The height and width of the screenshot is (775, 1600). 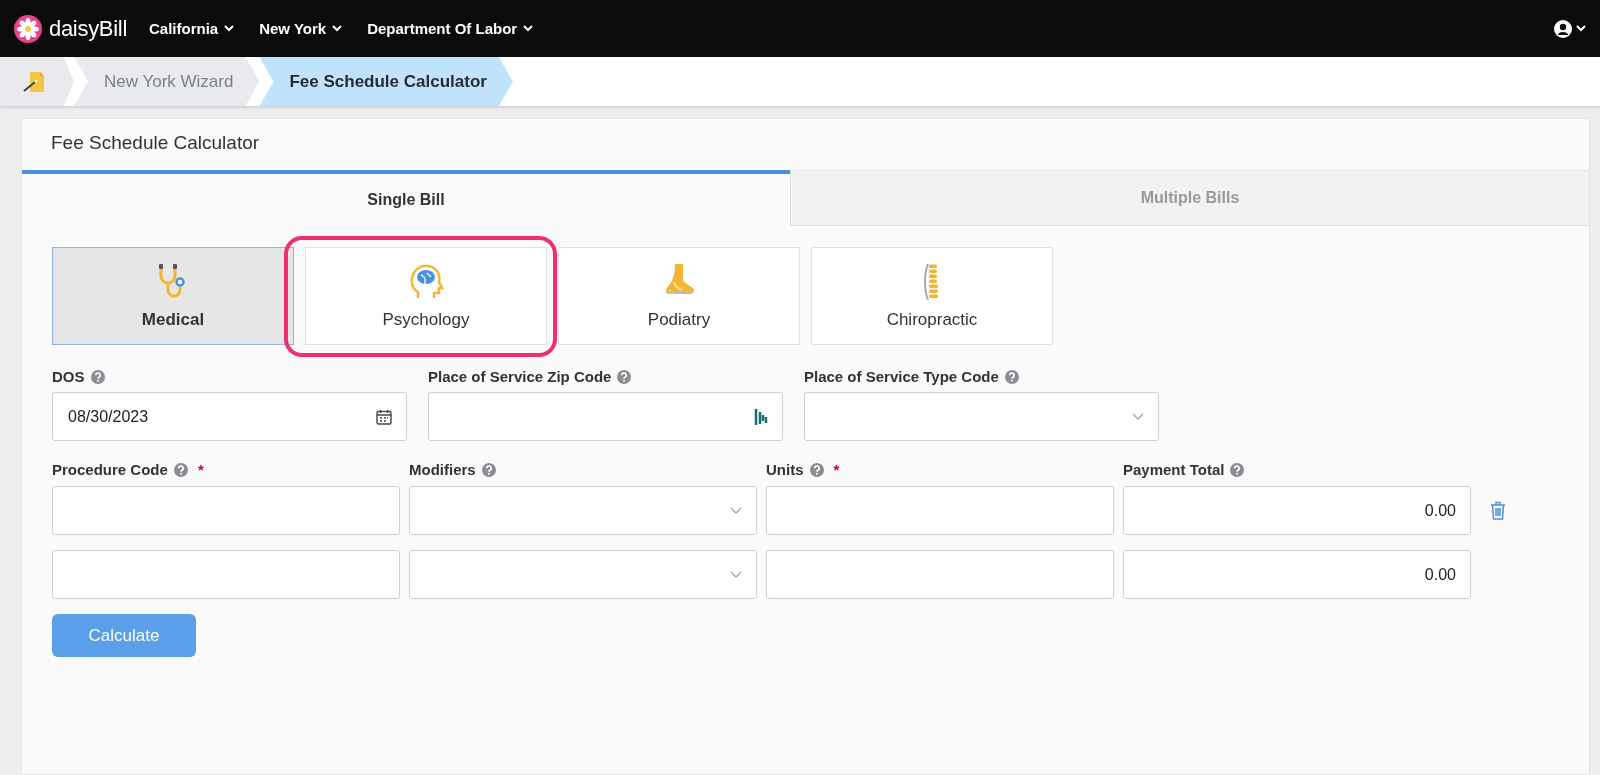 What do you see at coordinates (155, 143) in the screenshot?
I see `panel-title: Fee Schedule Calculator` at bounding box center [155, 143].